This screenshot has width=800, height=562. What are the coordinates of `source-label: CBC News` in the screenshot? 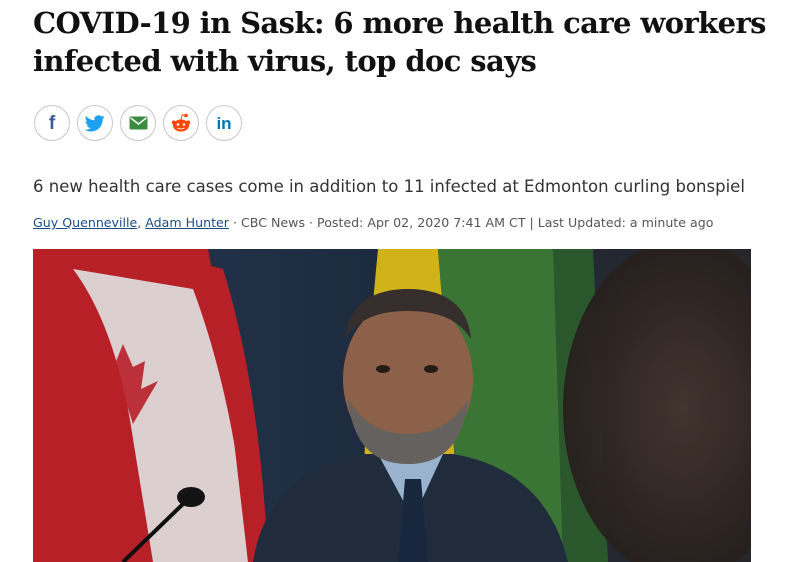 It's located at (273, 222).